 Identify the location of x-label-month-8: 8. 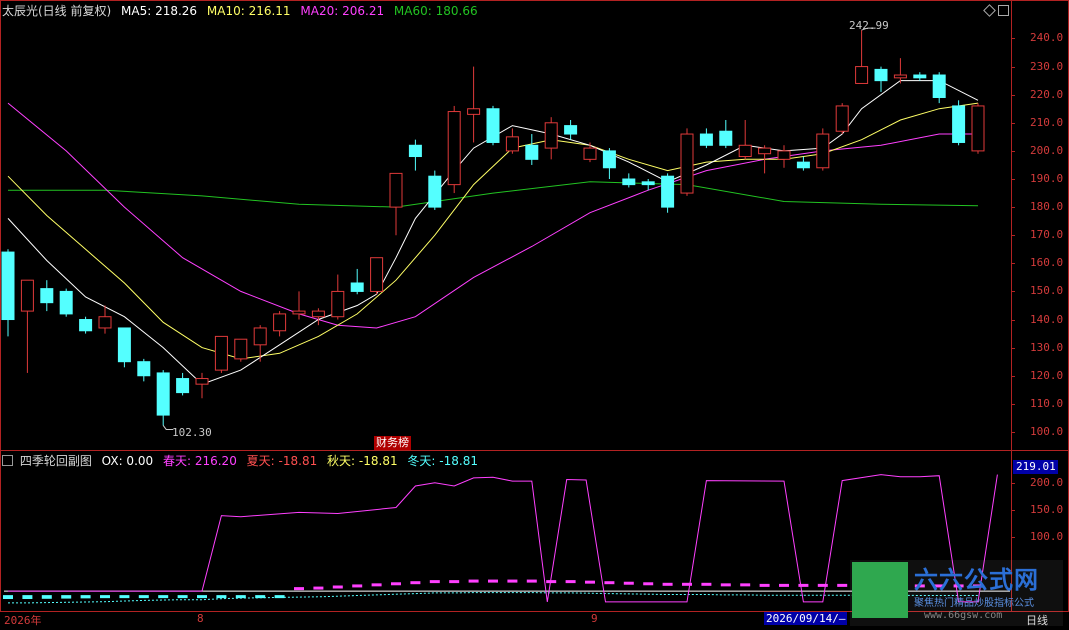
(200, 618).